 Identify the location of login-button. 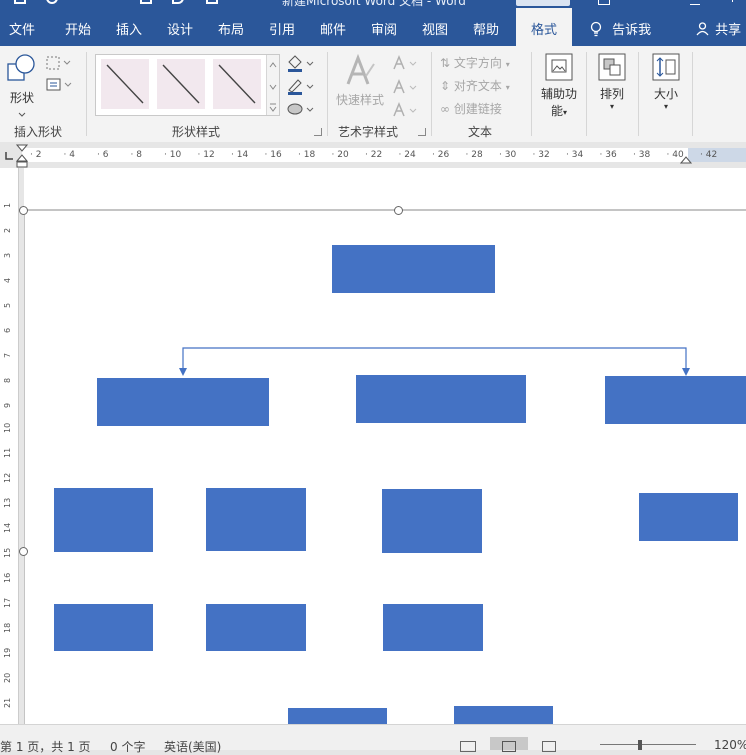
(543, 3).